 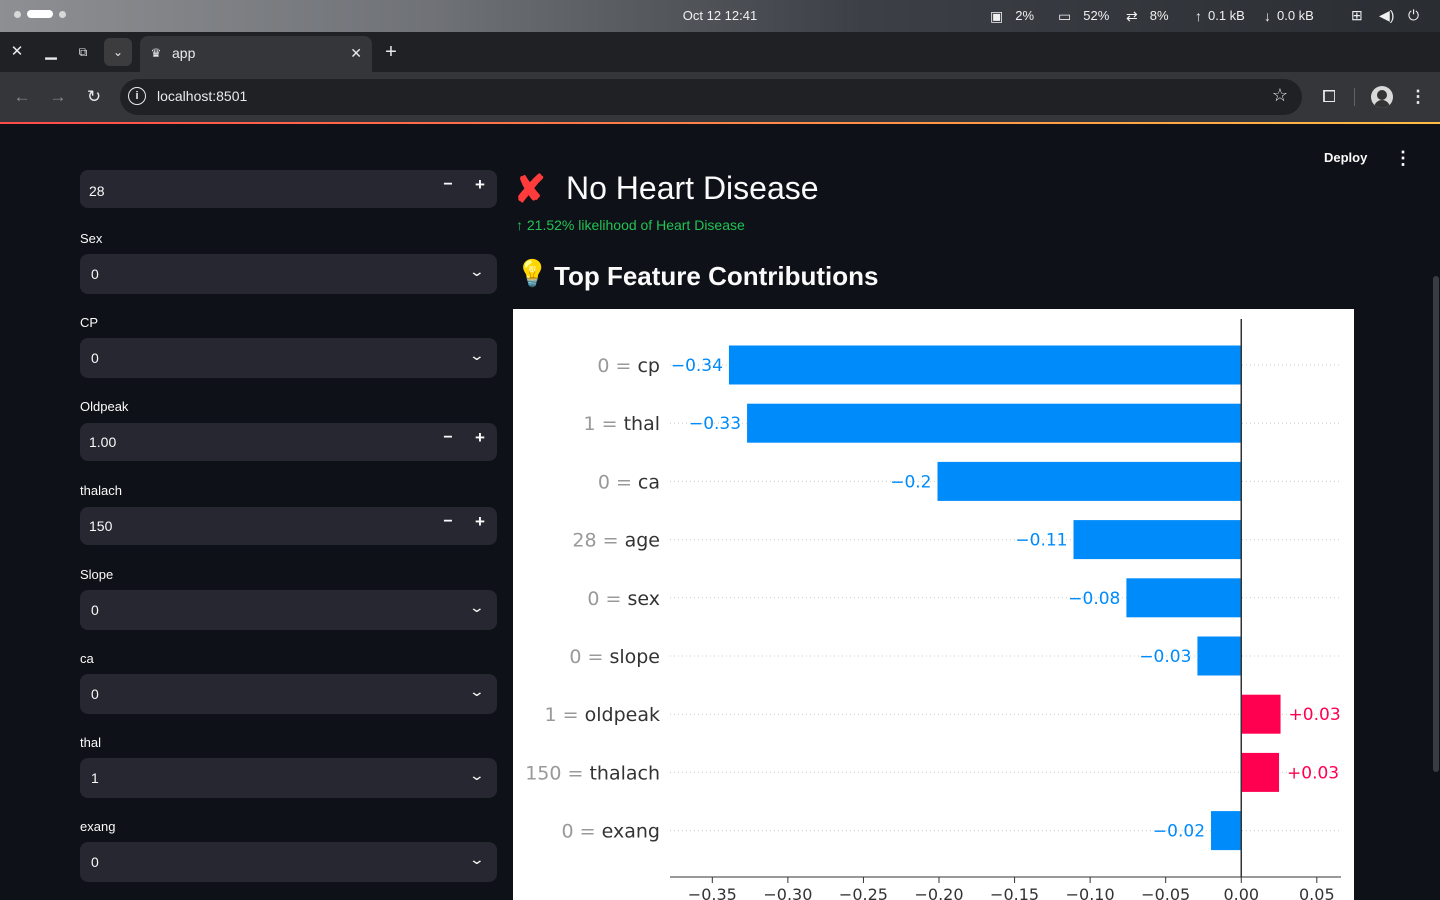 I want to click on upload-arrow-icon: ↑, so click(x=1198, y=15).